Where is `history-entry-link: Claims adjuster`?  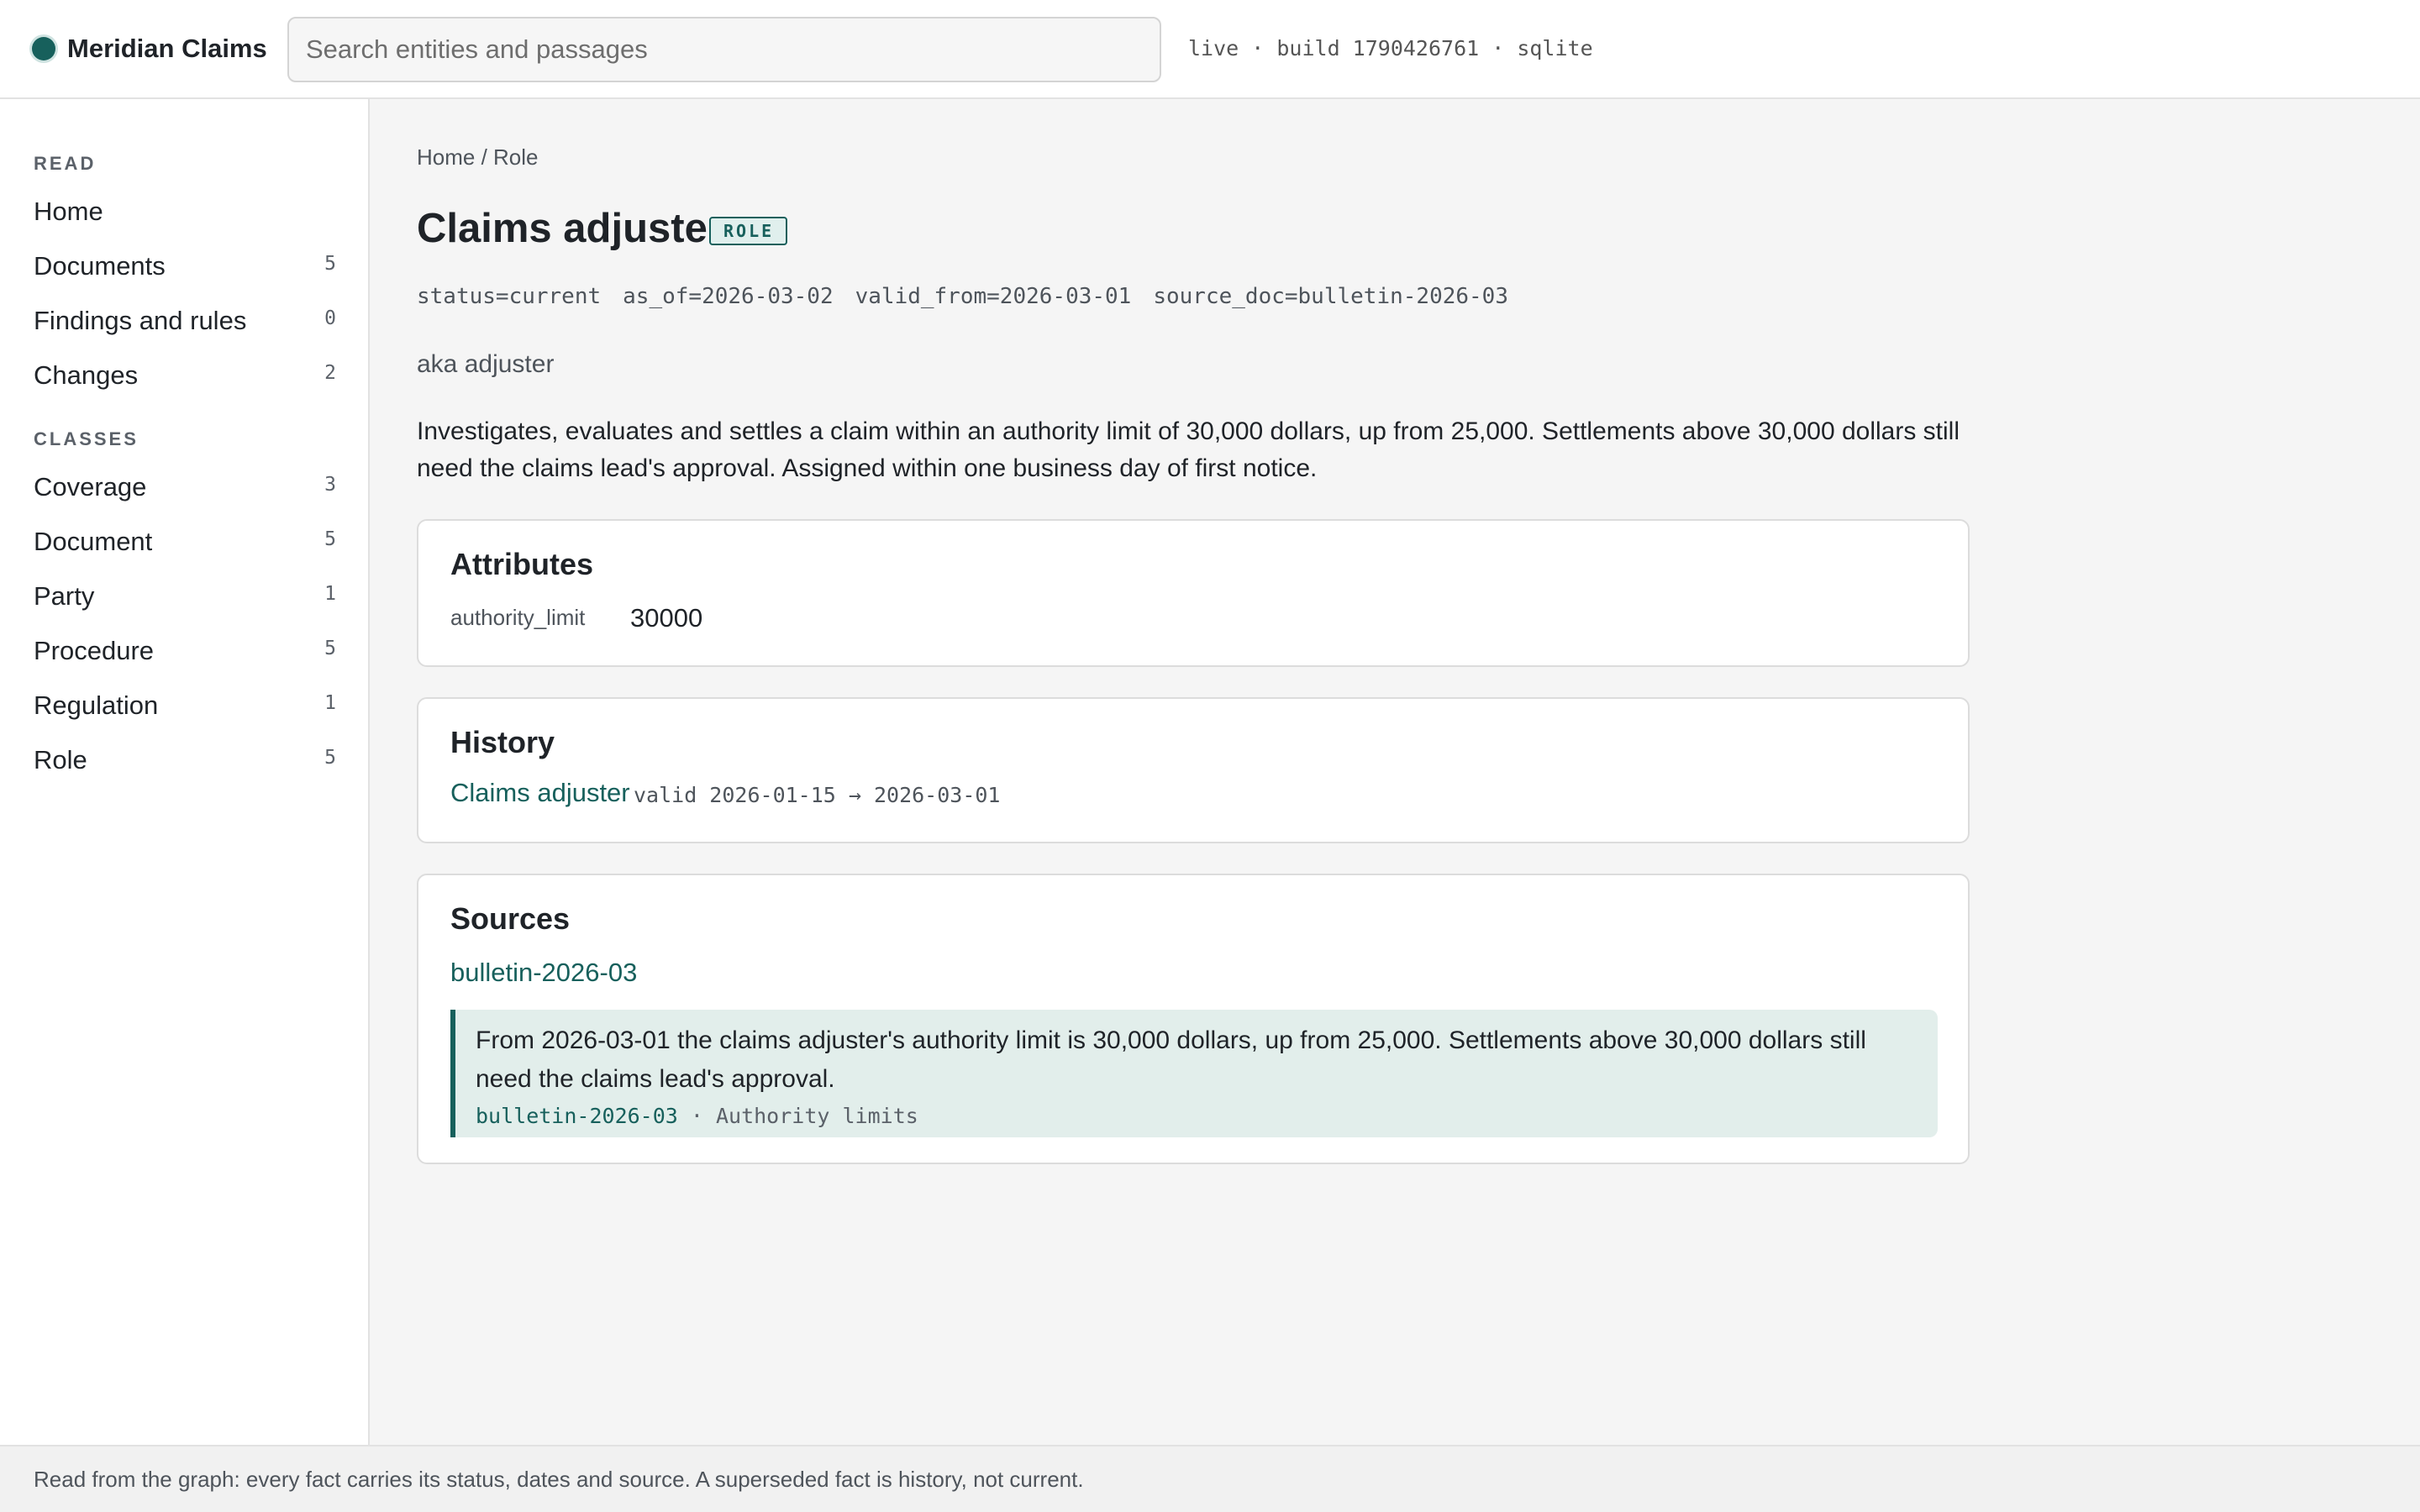 history-entry-link: Claims adjuster is located at coordinates (540, 793).